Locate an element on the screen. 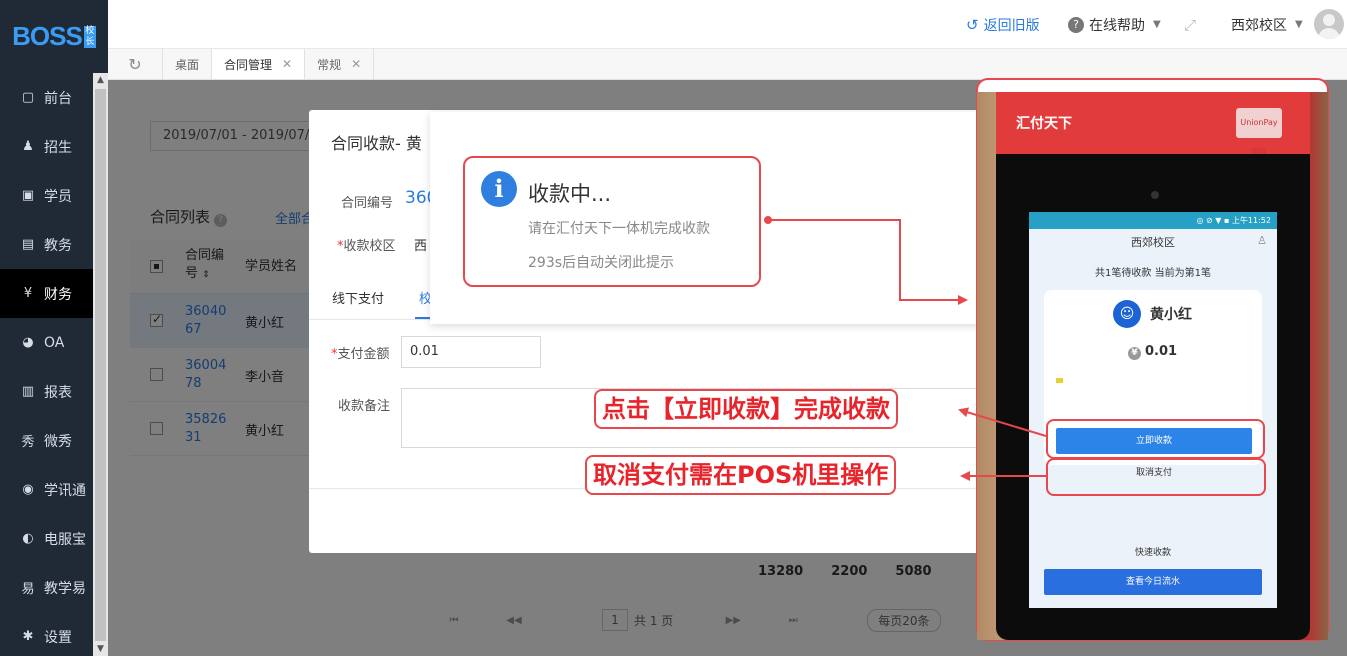 The height and width of the screenshot is (656, 1347). annotation-arrows is located at coordinates (905, 348).